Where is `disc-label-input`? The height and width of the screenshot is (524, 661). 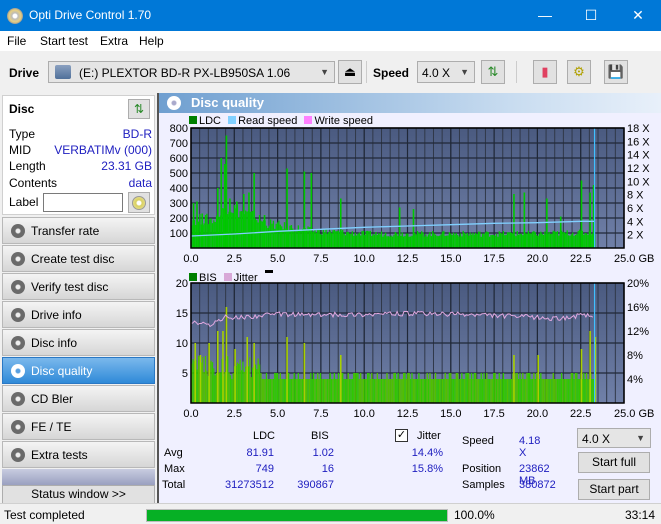
disc-label-input is located at coordinates (83, 202).